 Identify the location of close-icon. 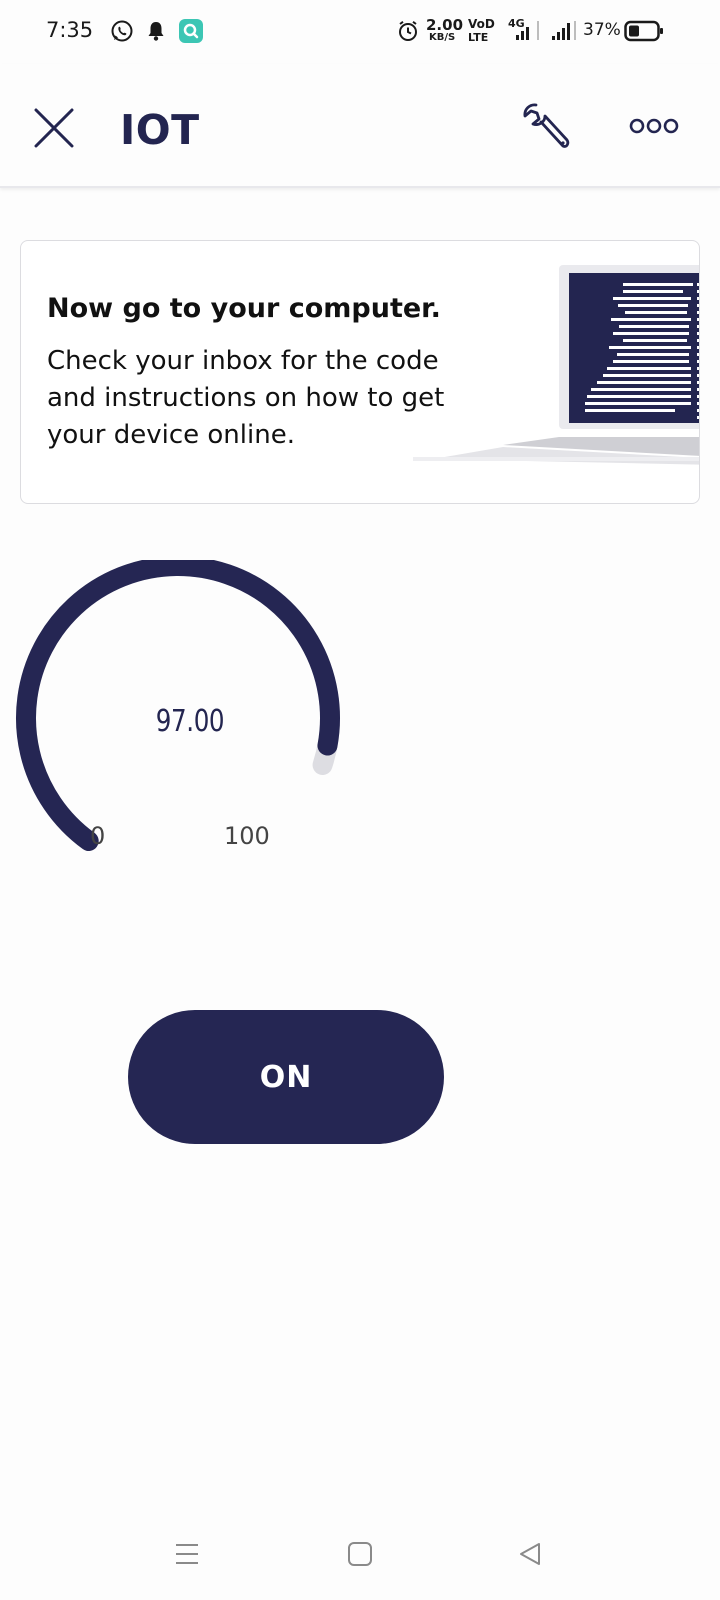
(54, 130).